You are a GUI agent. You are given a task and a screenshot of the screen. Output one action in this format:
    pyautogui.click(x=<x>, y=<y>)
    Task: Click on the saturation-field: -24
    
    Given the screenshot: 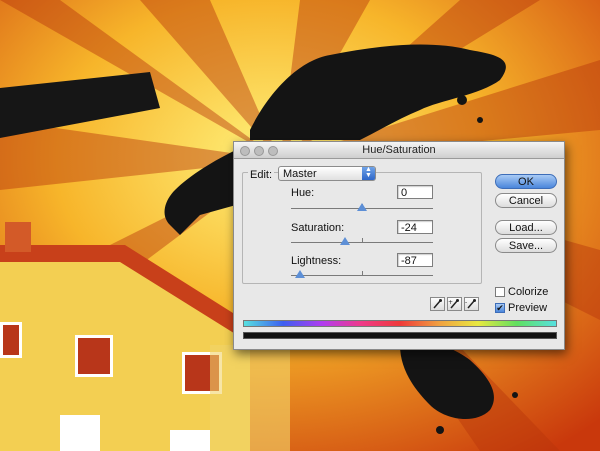 What is the action you would take?
    pyautogui.click(x=415, y=227)
    